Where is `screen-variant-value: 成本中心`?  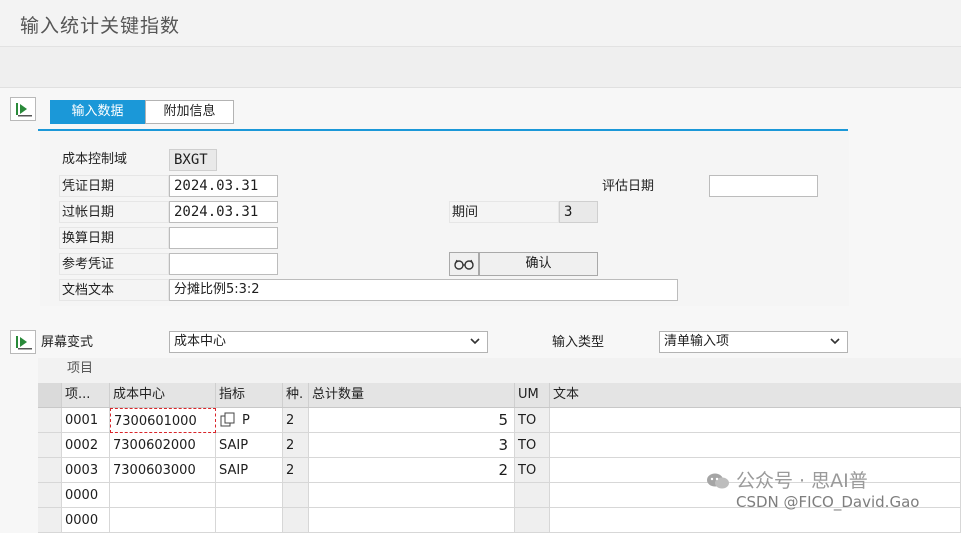
screen-variant-value: 成本中心 is located at coordinates (200, 341).